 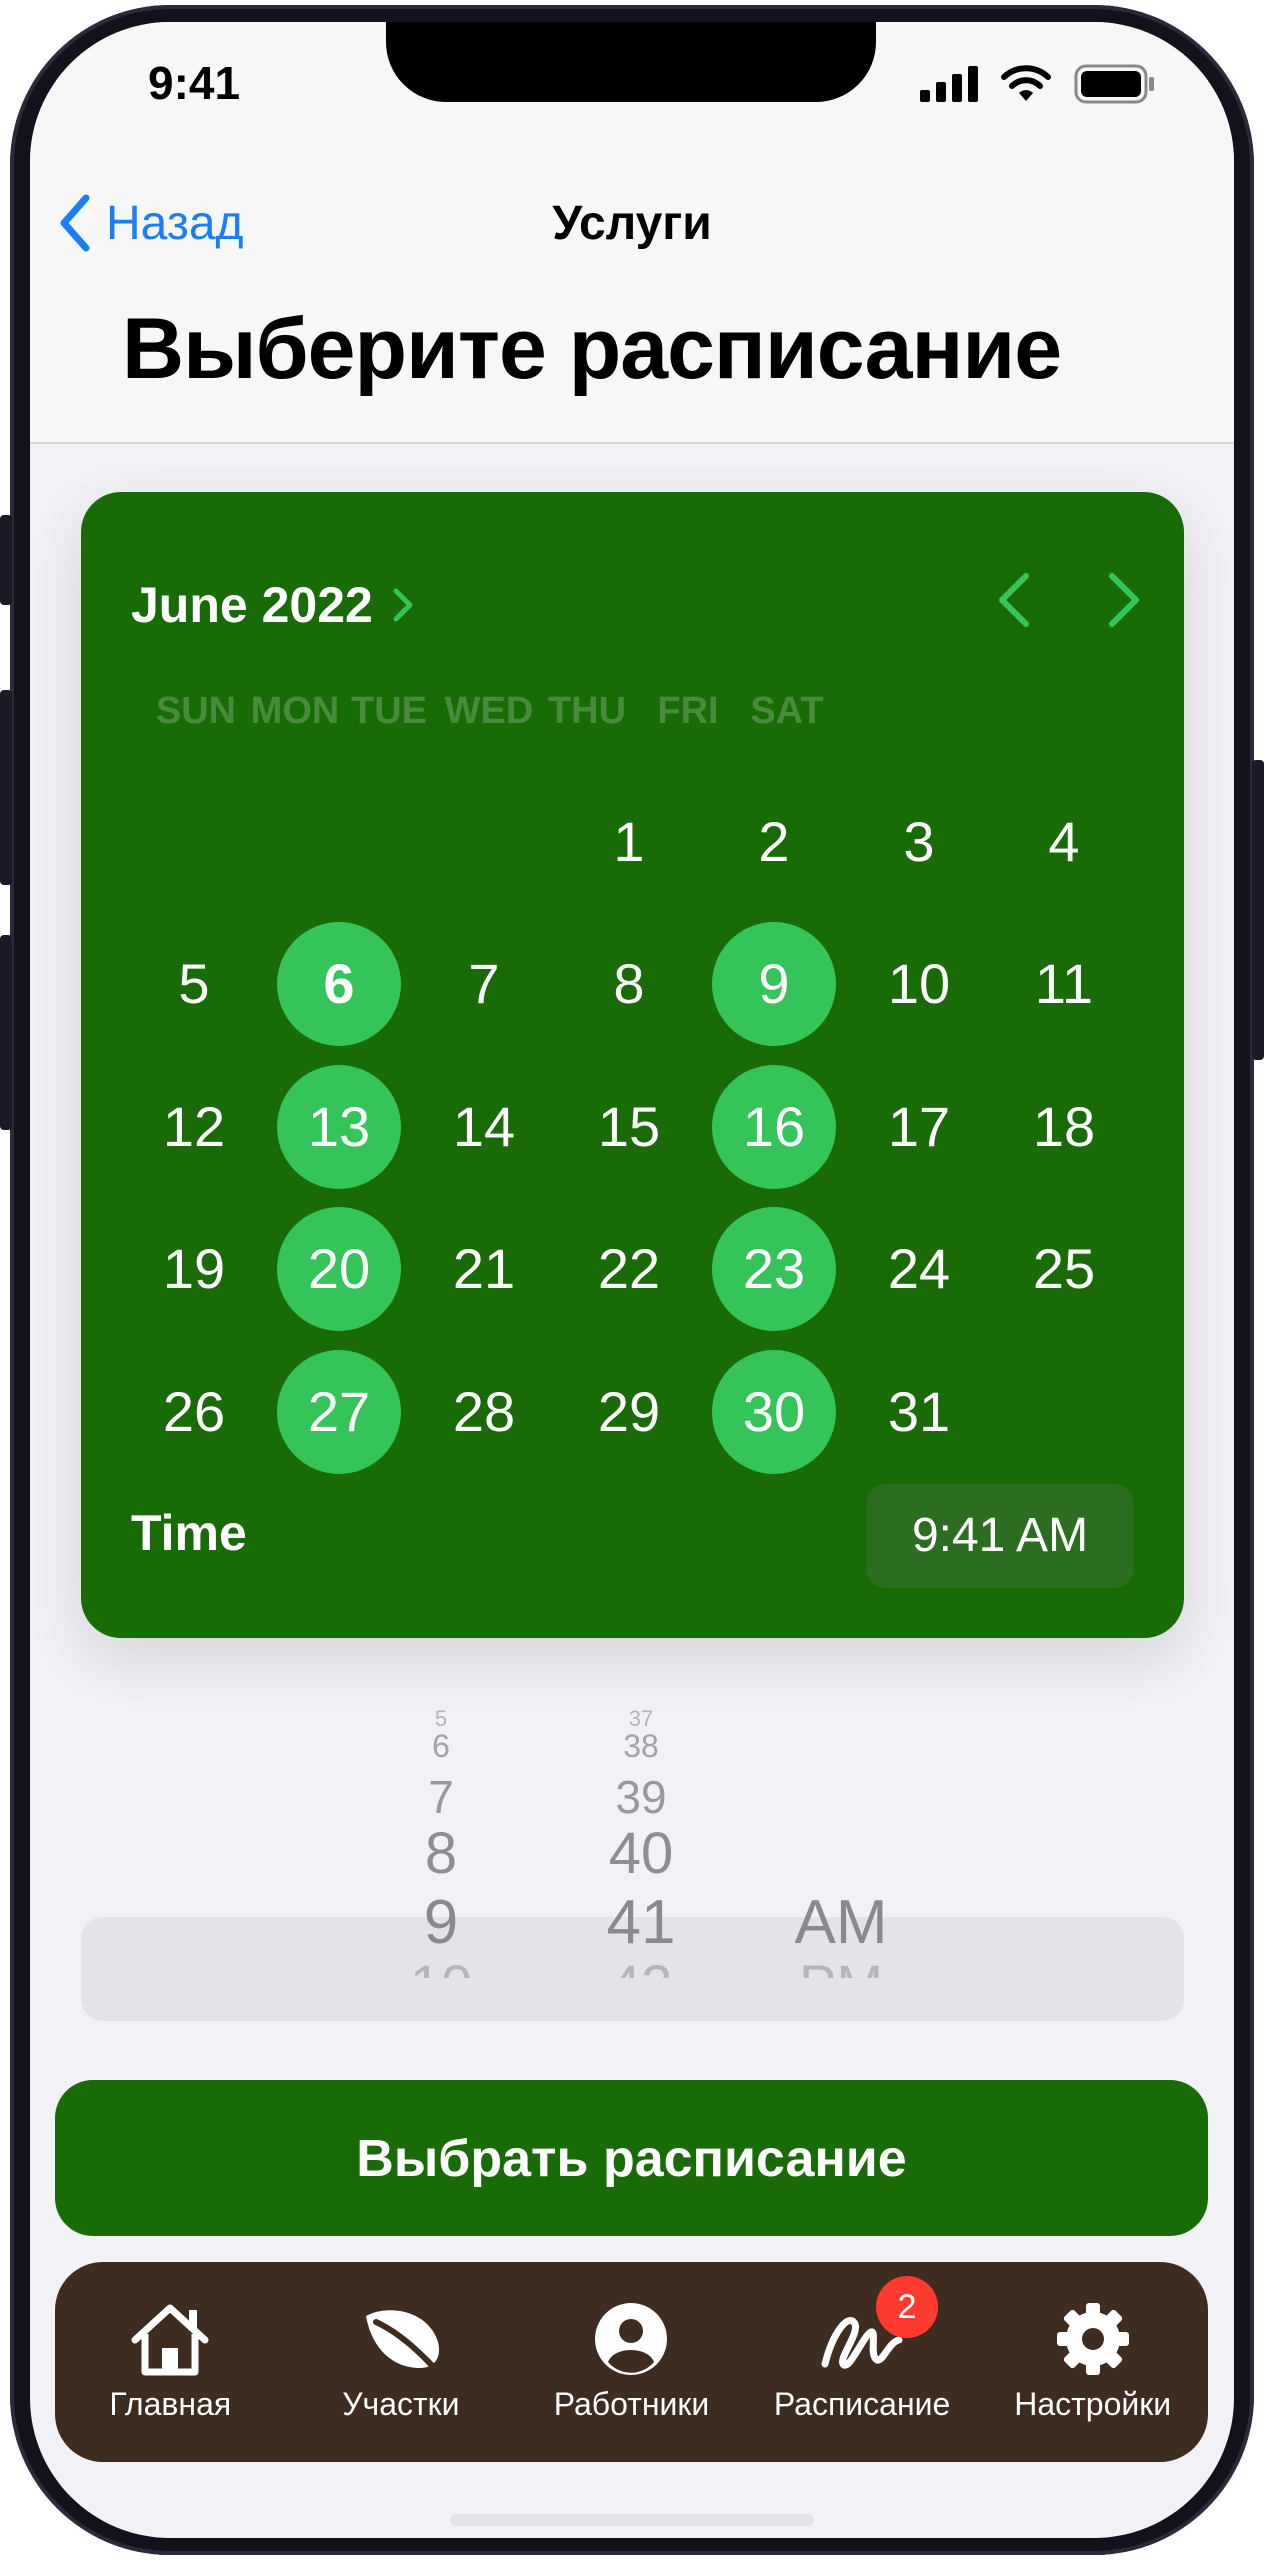 What do you see at coordinates (1064, 1127) in the screenshot?
I see `calendar-day: 18` at bounding box center [1064, 1127].